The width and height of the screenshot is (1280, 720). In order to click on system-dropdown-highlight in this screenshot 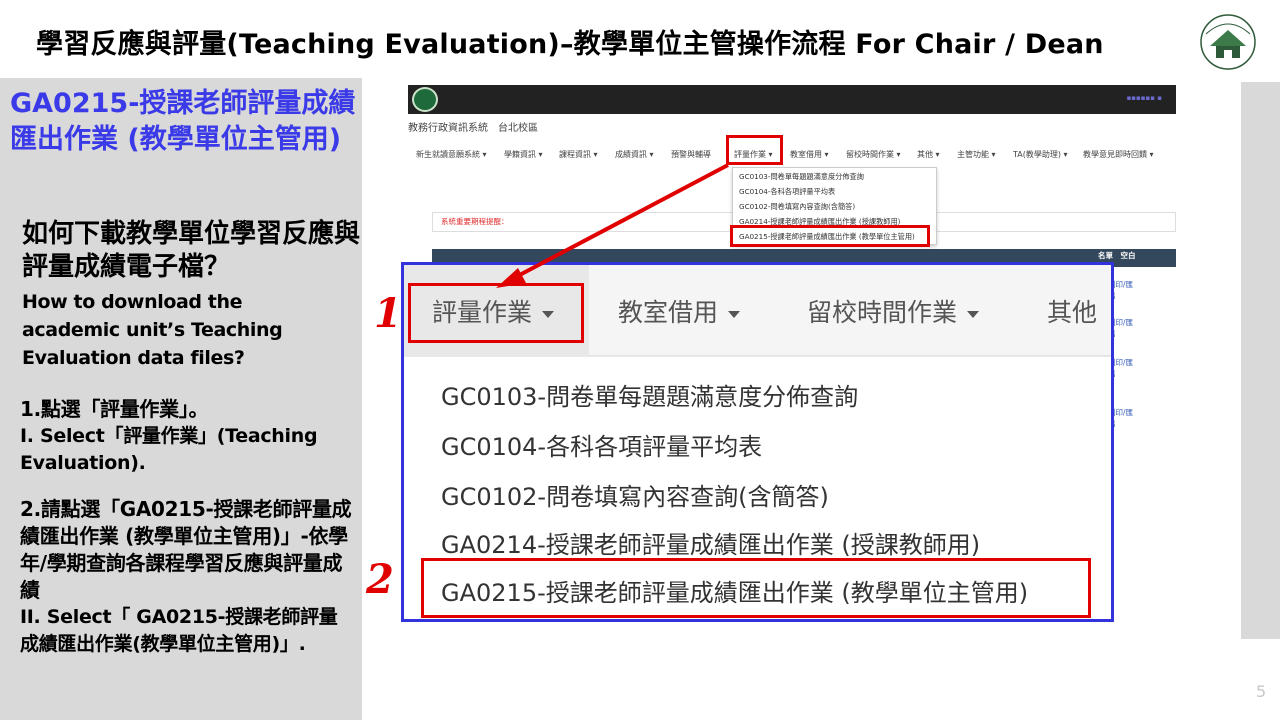, I will do `click(830, 236)`.